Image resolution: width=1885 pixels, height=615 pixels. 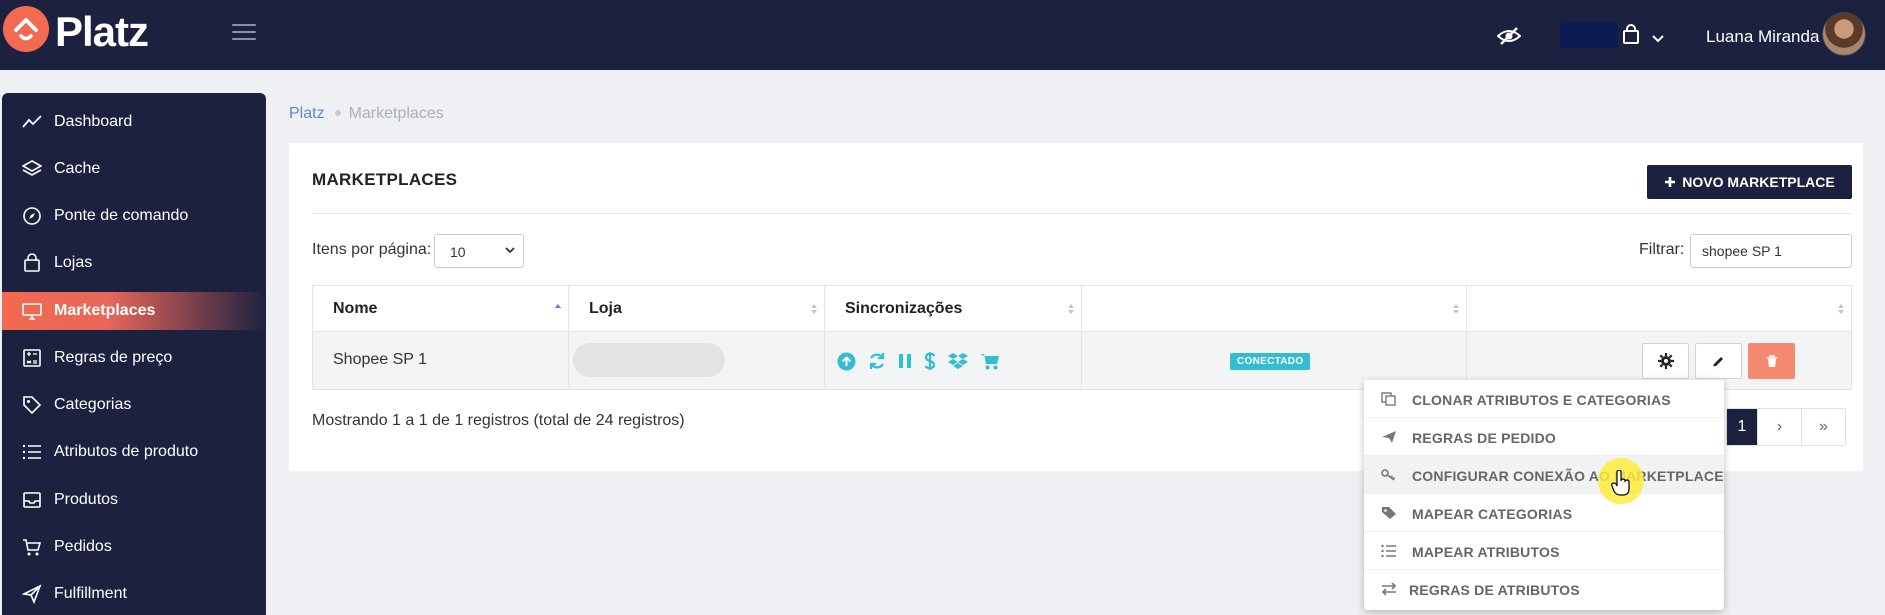 What do you see at coordinates (942, 35) in the screenshot?
I see `top-bar: Platz Luana Miranda` at bounding box center [942, 35].